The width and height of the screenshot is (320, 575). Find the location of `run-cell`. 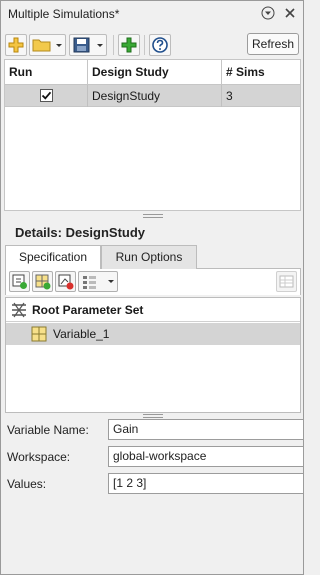

run-cell is located at coordinates (46, 96).